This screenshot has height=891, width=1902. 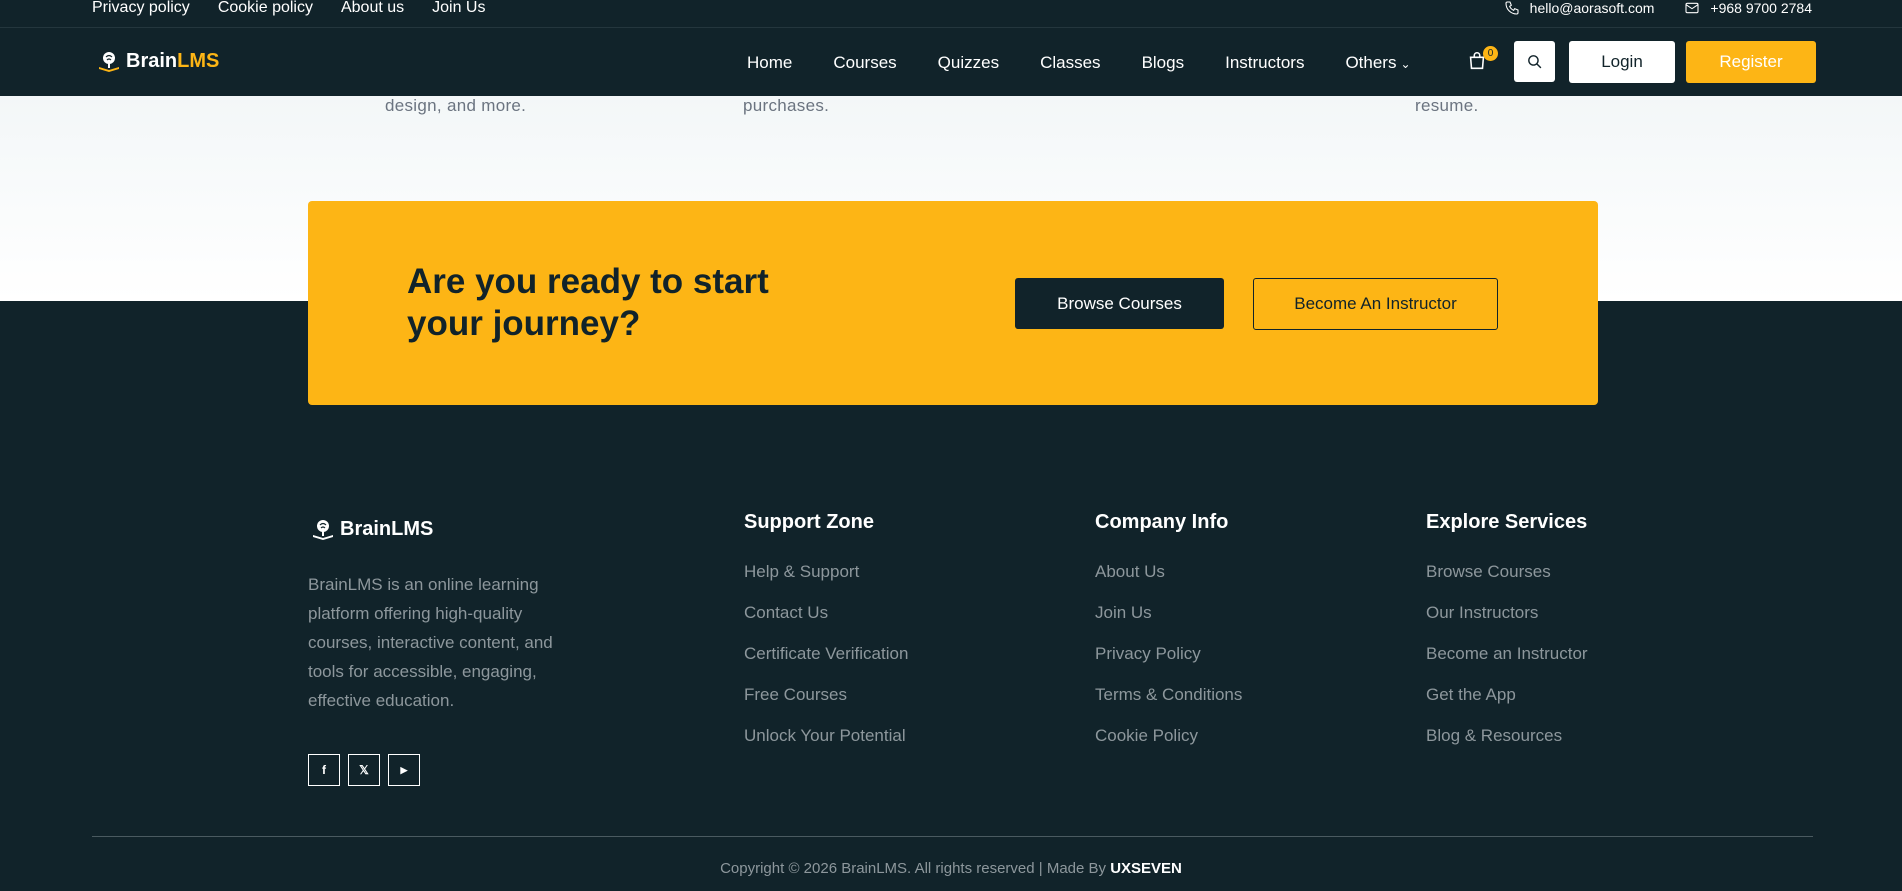 I want to click on footer-link: Get the App, so click(x=1507, y=705).